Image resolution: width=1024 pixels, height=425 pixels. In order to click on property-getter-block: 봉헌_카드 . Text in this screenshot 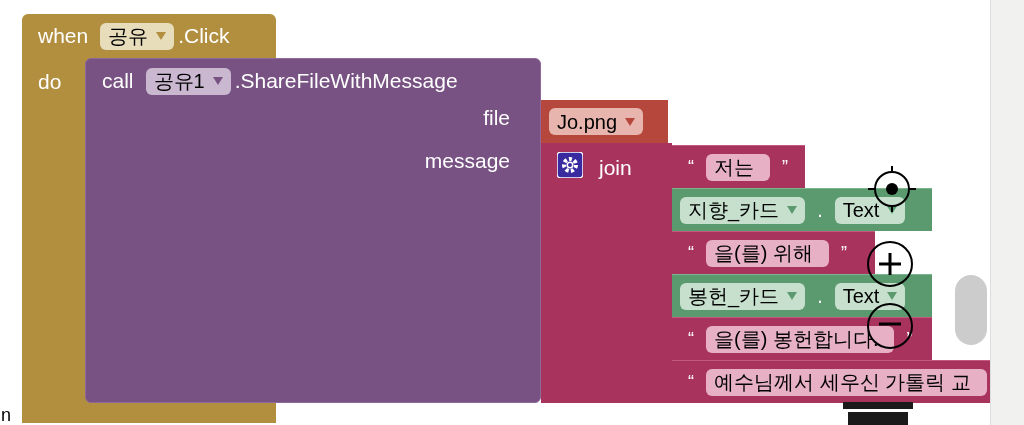, I will do `click(802, 295)`.